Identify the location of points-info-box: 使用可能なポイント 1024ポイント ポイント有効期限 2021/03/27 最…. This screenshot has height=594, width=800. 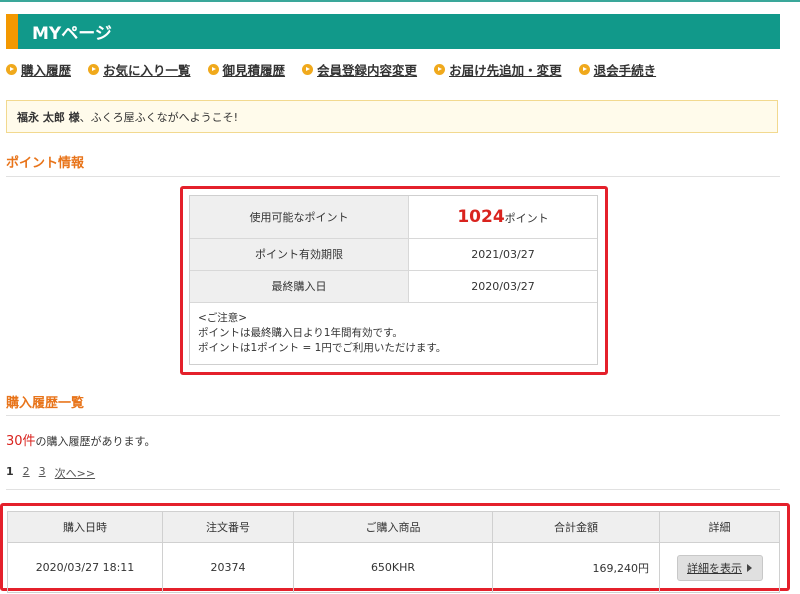
(393, 280).